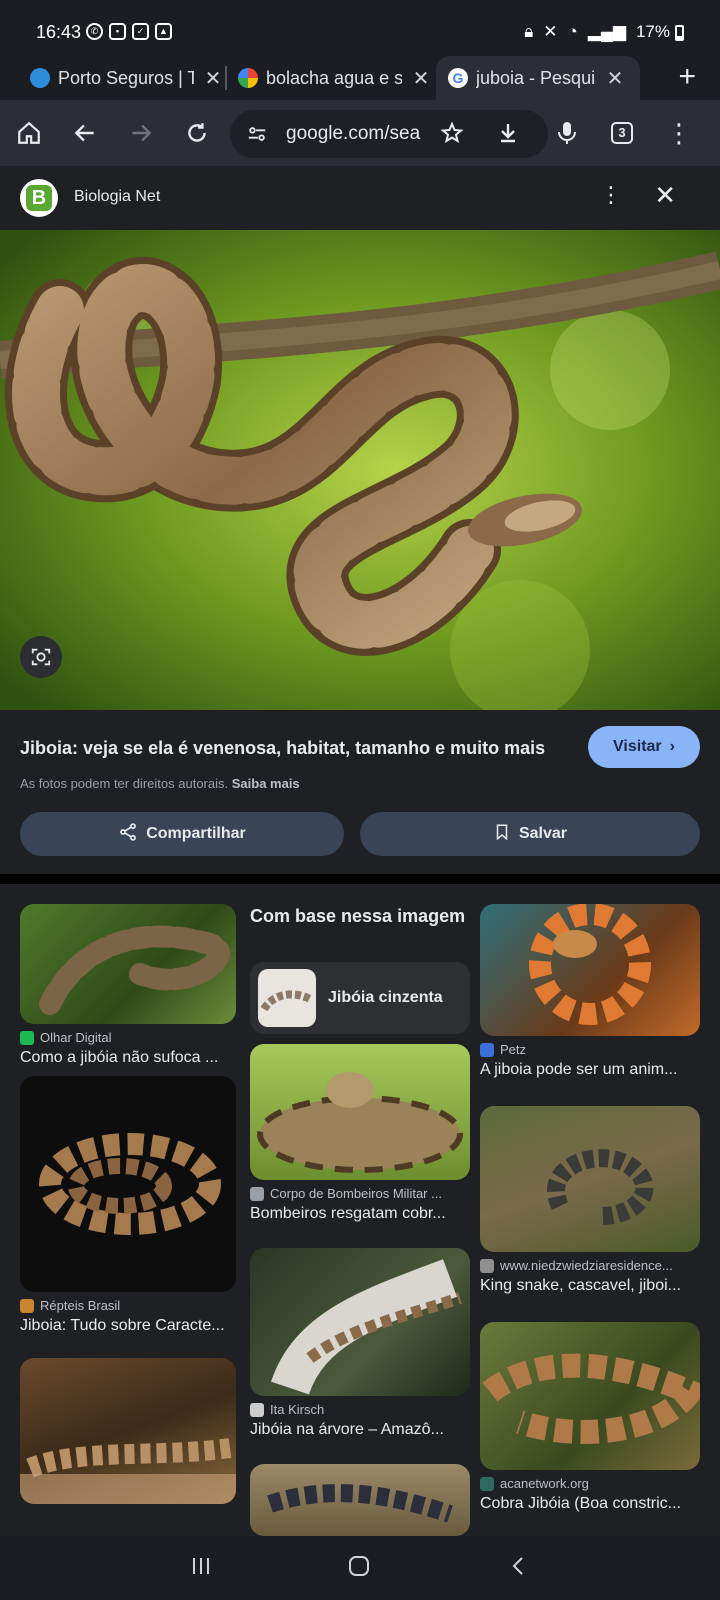  Describe the element at coordinates (452, 135) in the screenshot. I see `bookmark-star-icon` at that location.